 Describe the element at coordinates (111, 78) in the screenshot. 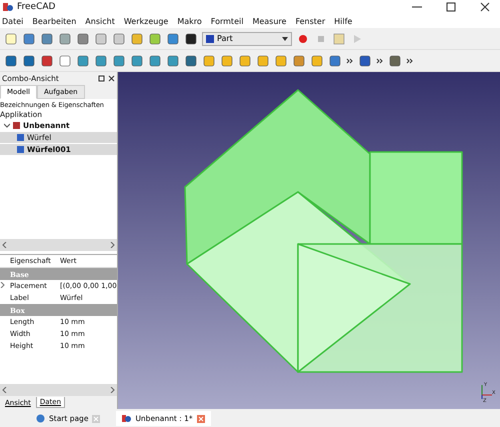

I see `close-icon` at that location.